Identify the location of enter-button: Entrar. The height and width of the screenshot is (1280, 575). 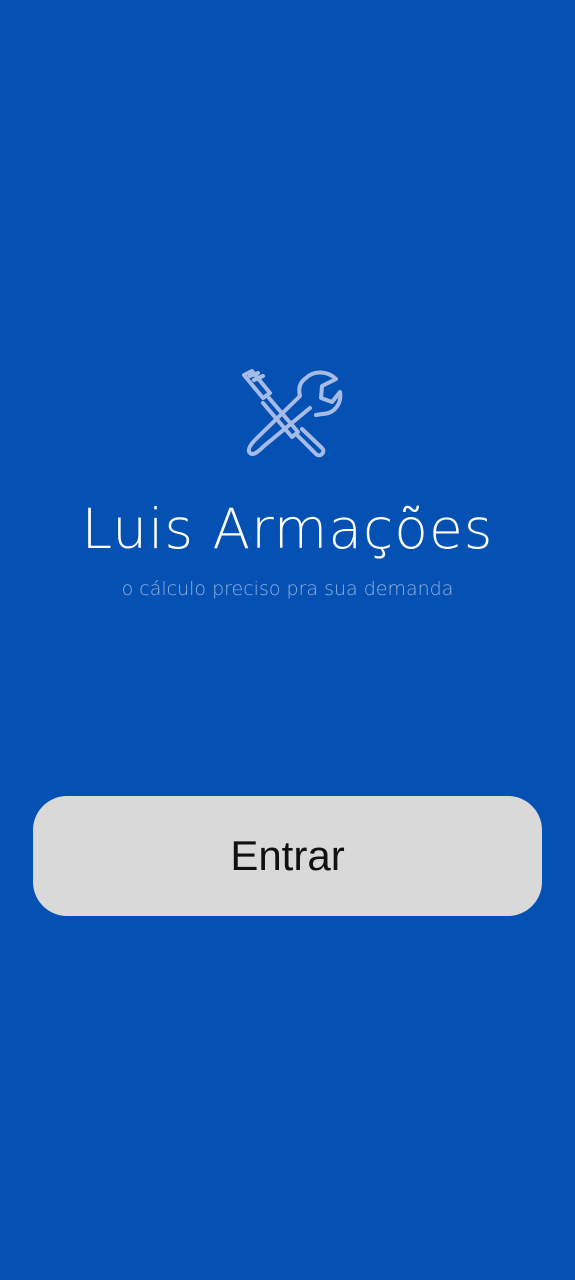
(287, 856).